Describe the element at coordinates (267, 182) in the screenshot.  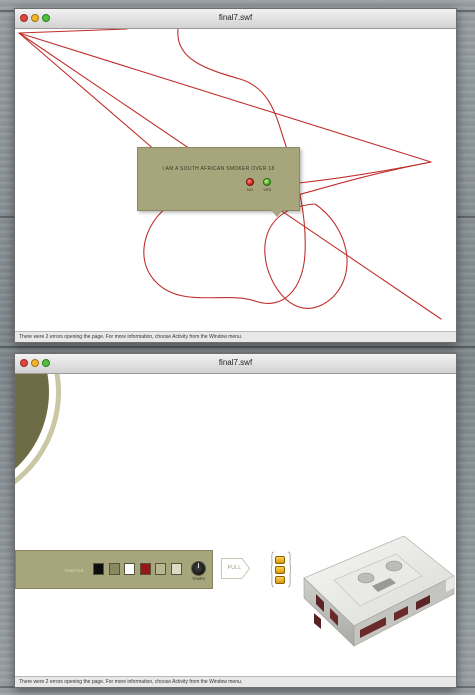
I see `yes-button-icon` at that location.